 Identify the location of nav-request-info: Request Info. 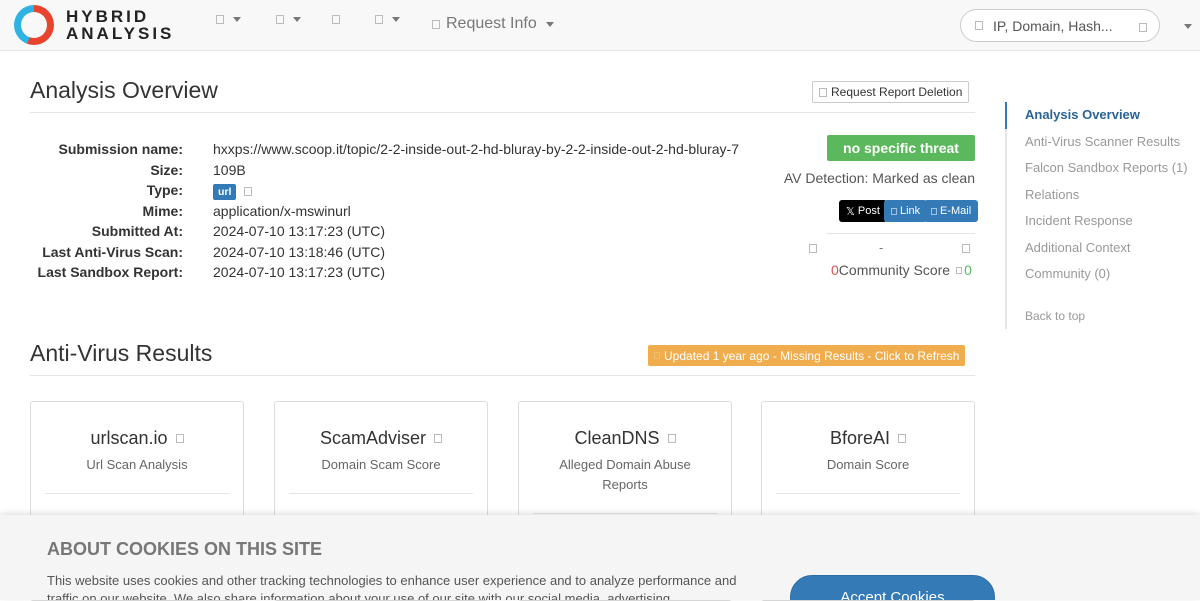
(493, 24).